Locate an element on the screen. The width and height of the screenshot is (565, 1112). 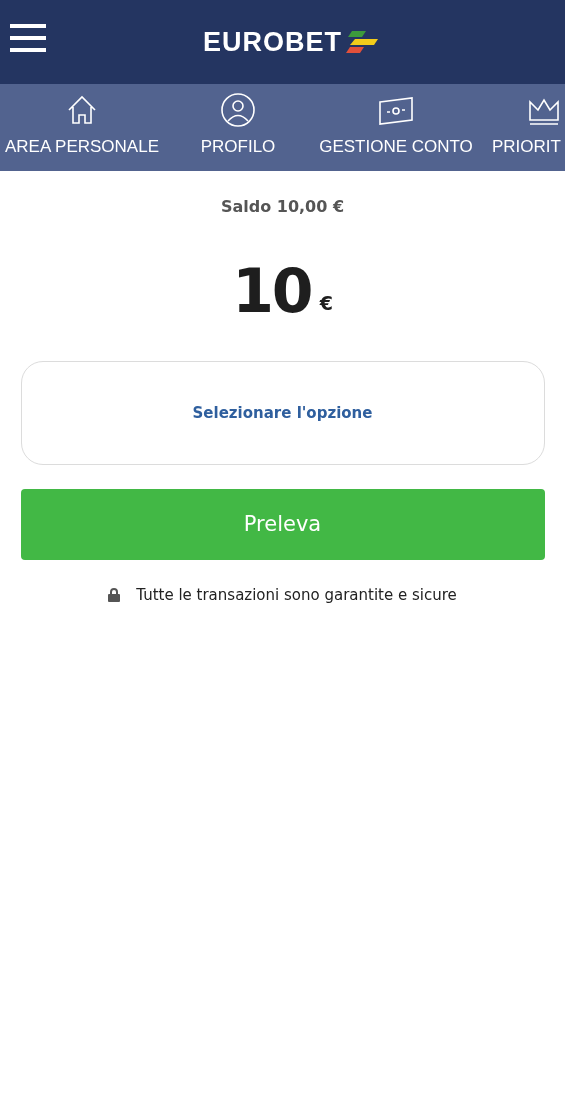
security-note: Tutte le transazioni sono garantite e sicure is located at coordinates (296, 595).